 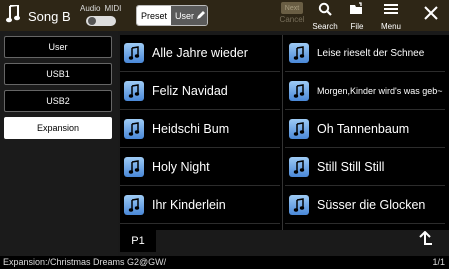 I want to click on song-name: Still Still Still, so click(x=351, y=167).